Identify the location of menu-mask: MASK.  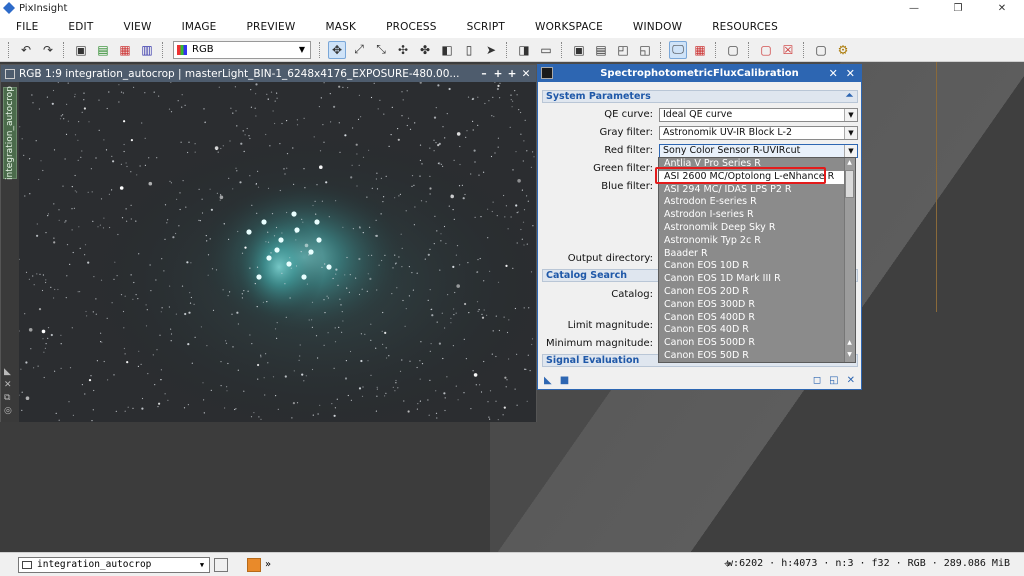
(340, 27).